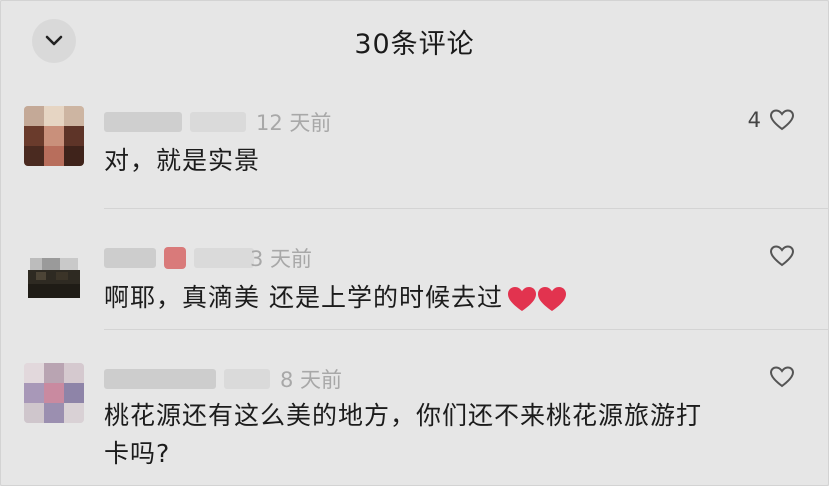  I want to click on comment-text: 啊耶，真滴美 还是上学的时候去过, so click(335, 298).